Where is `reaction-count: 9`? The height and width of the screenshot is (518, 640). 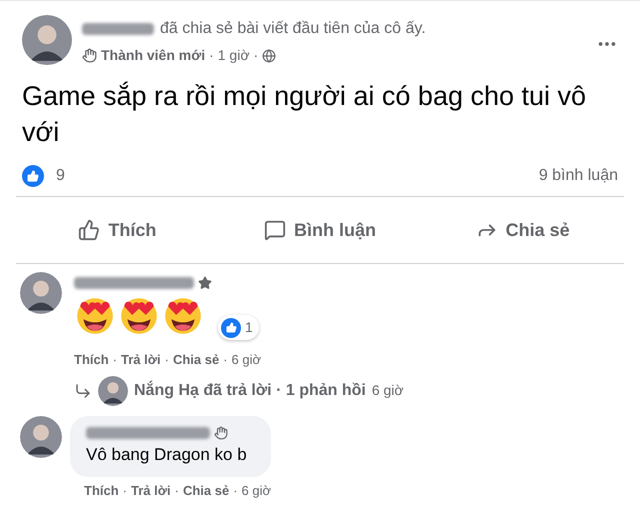
reaction-count: 9 is located at coordinates (60, 176).